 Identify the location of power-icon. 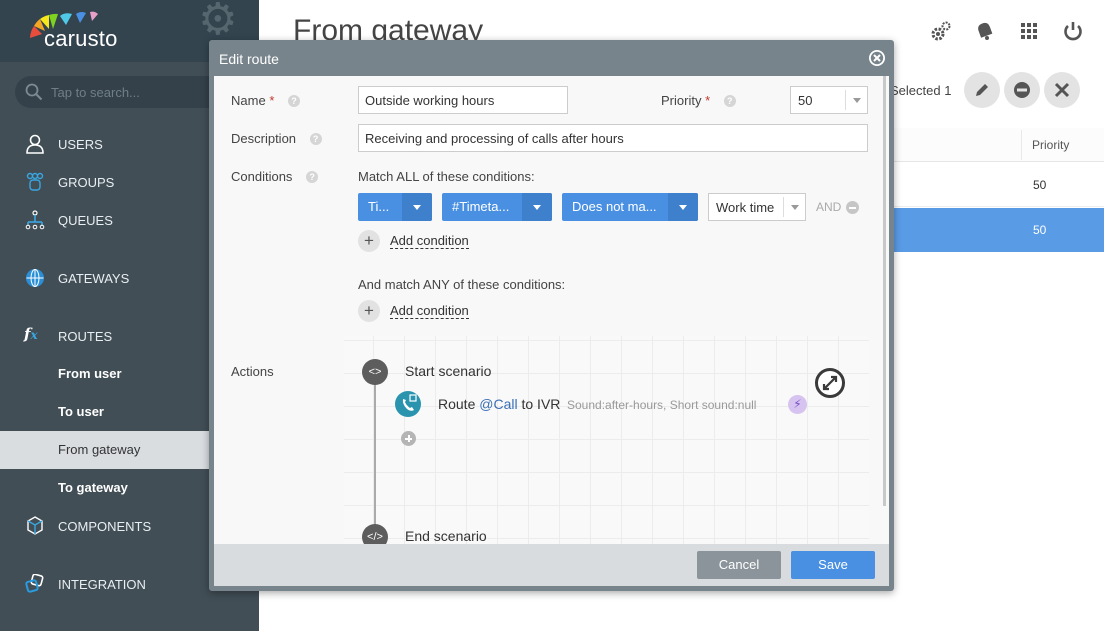
(1073, 31).